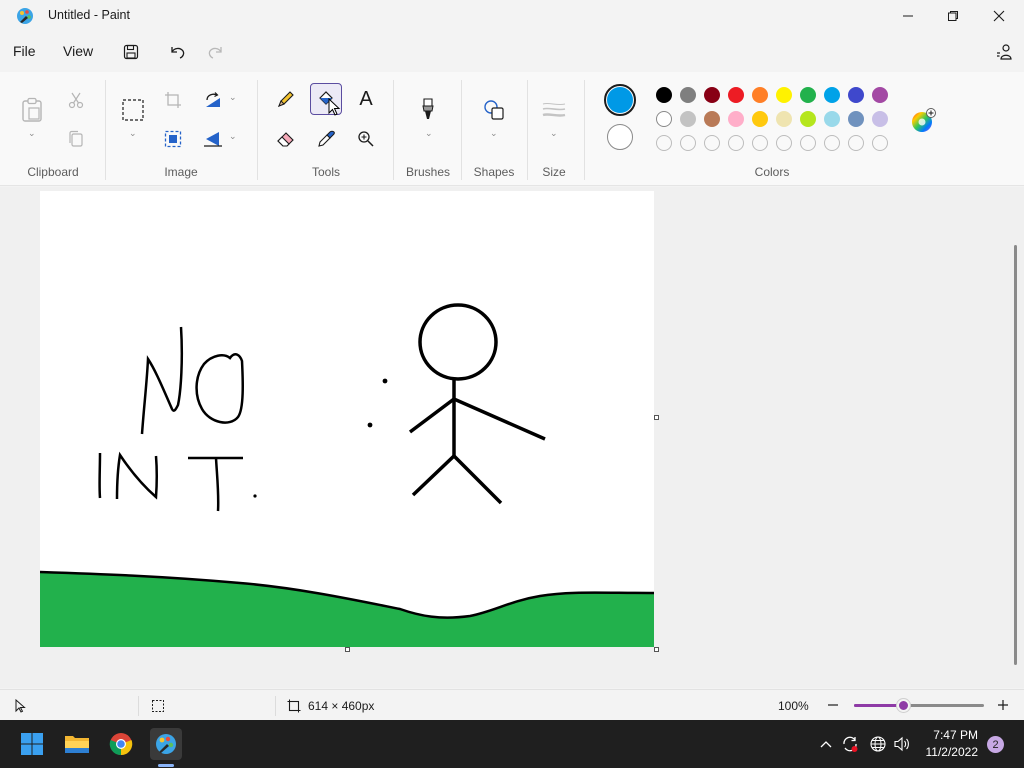 The width and height of the screenshot is (1024, 768). I want to click on copy-button, so click(76, 139).